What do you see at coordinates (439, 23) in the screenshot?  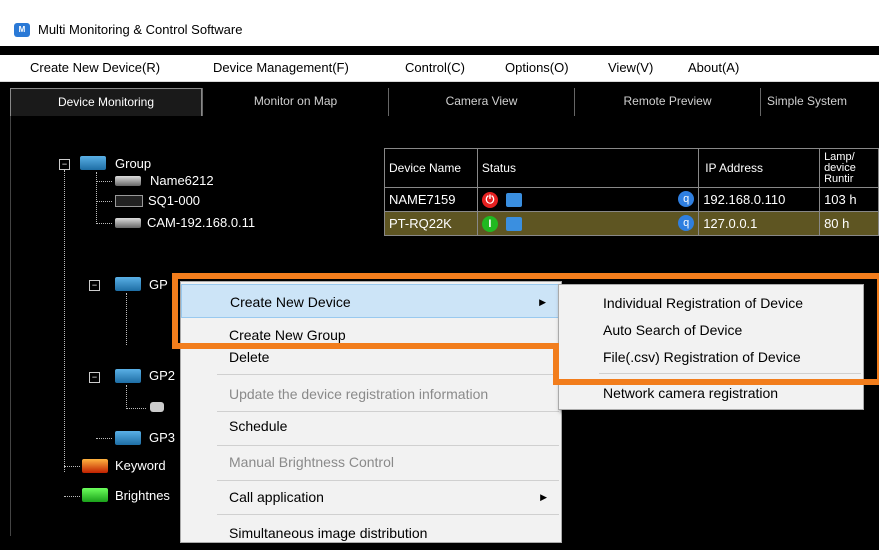 I see `title-bar: M Multi Monitoring & Control Software` at bounding box center [439, 23].